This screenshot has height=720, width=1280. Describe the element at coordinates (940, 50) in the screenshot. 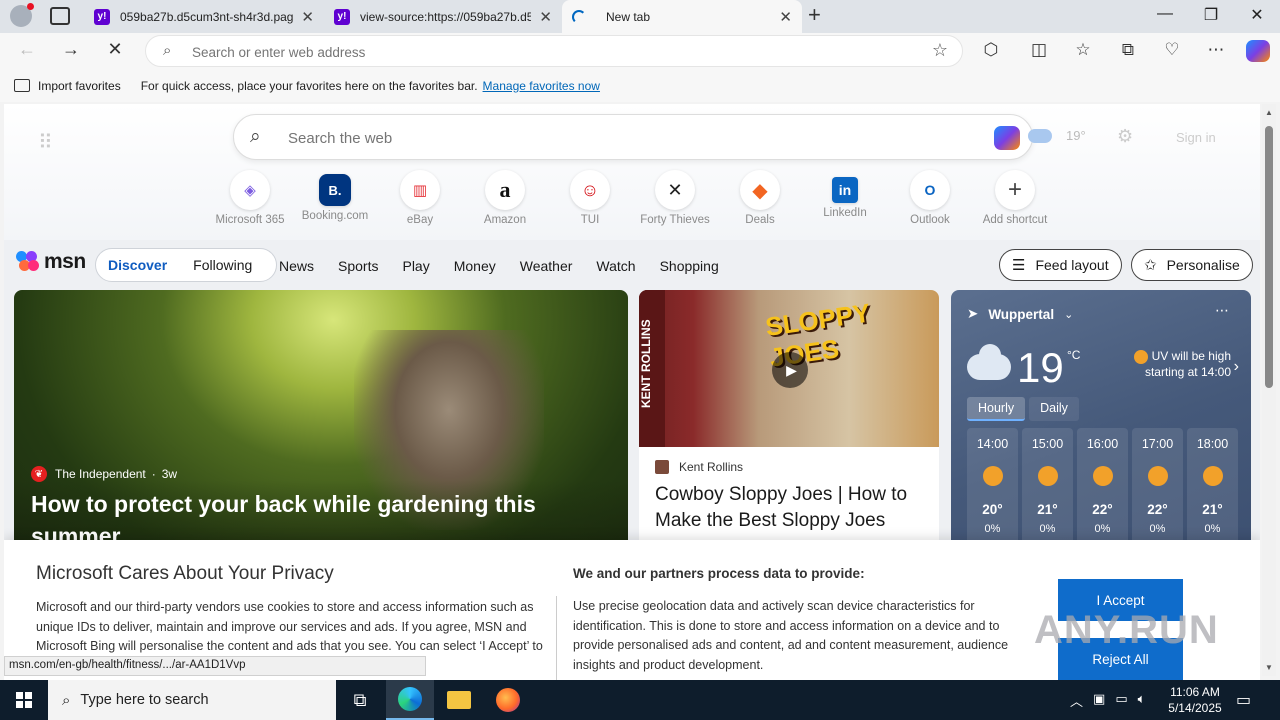

I see `favorite-star-icon: ☆` at that location.